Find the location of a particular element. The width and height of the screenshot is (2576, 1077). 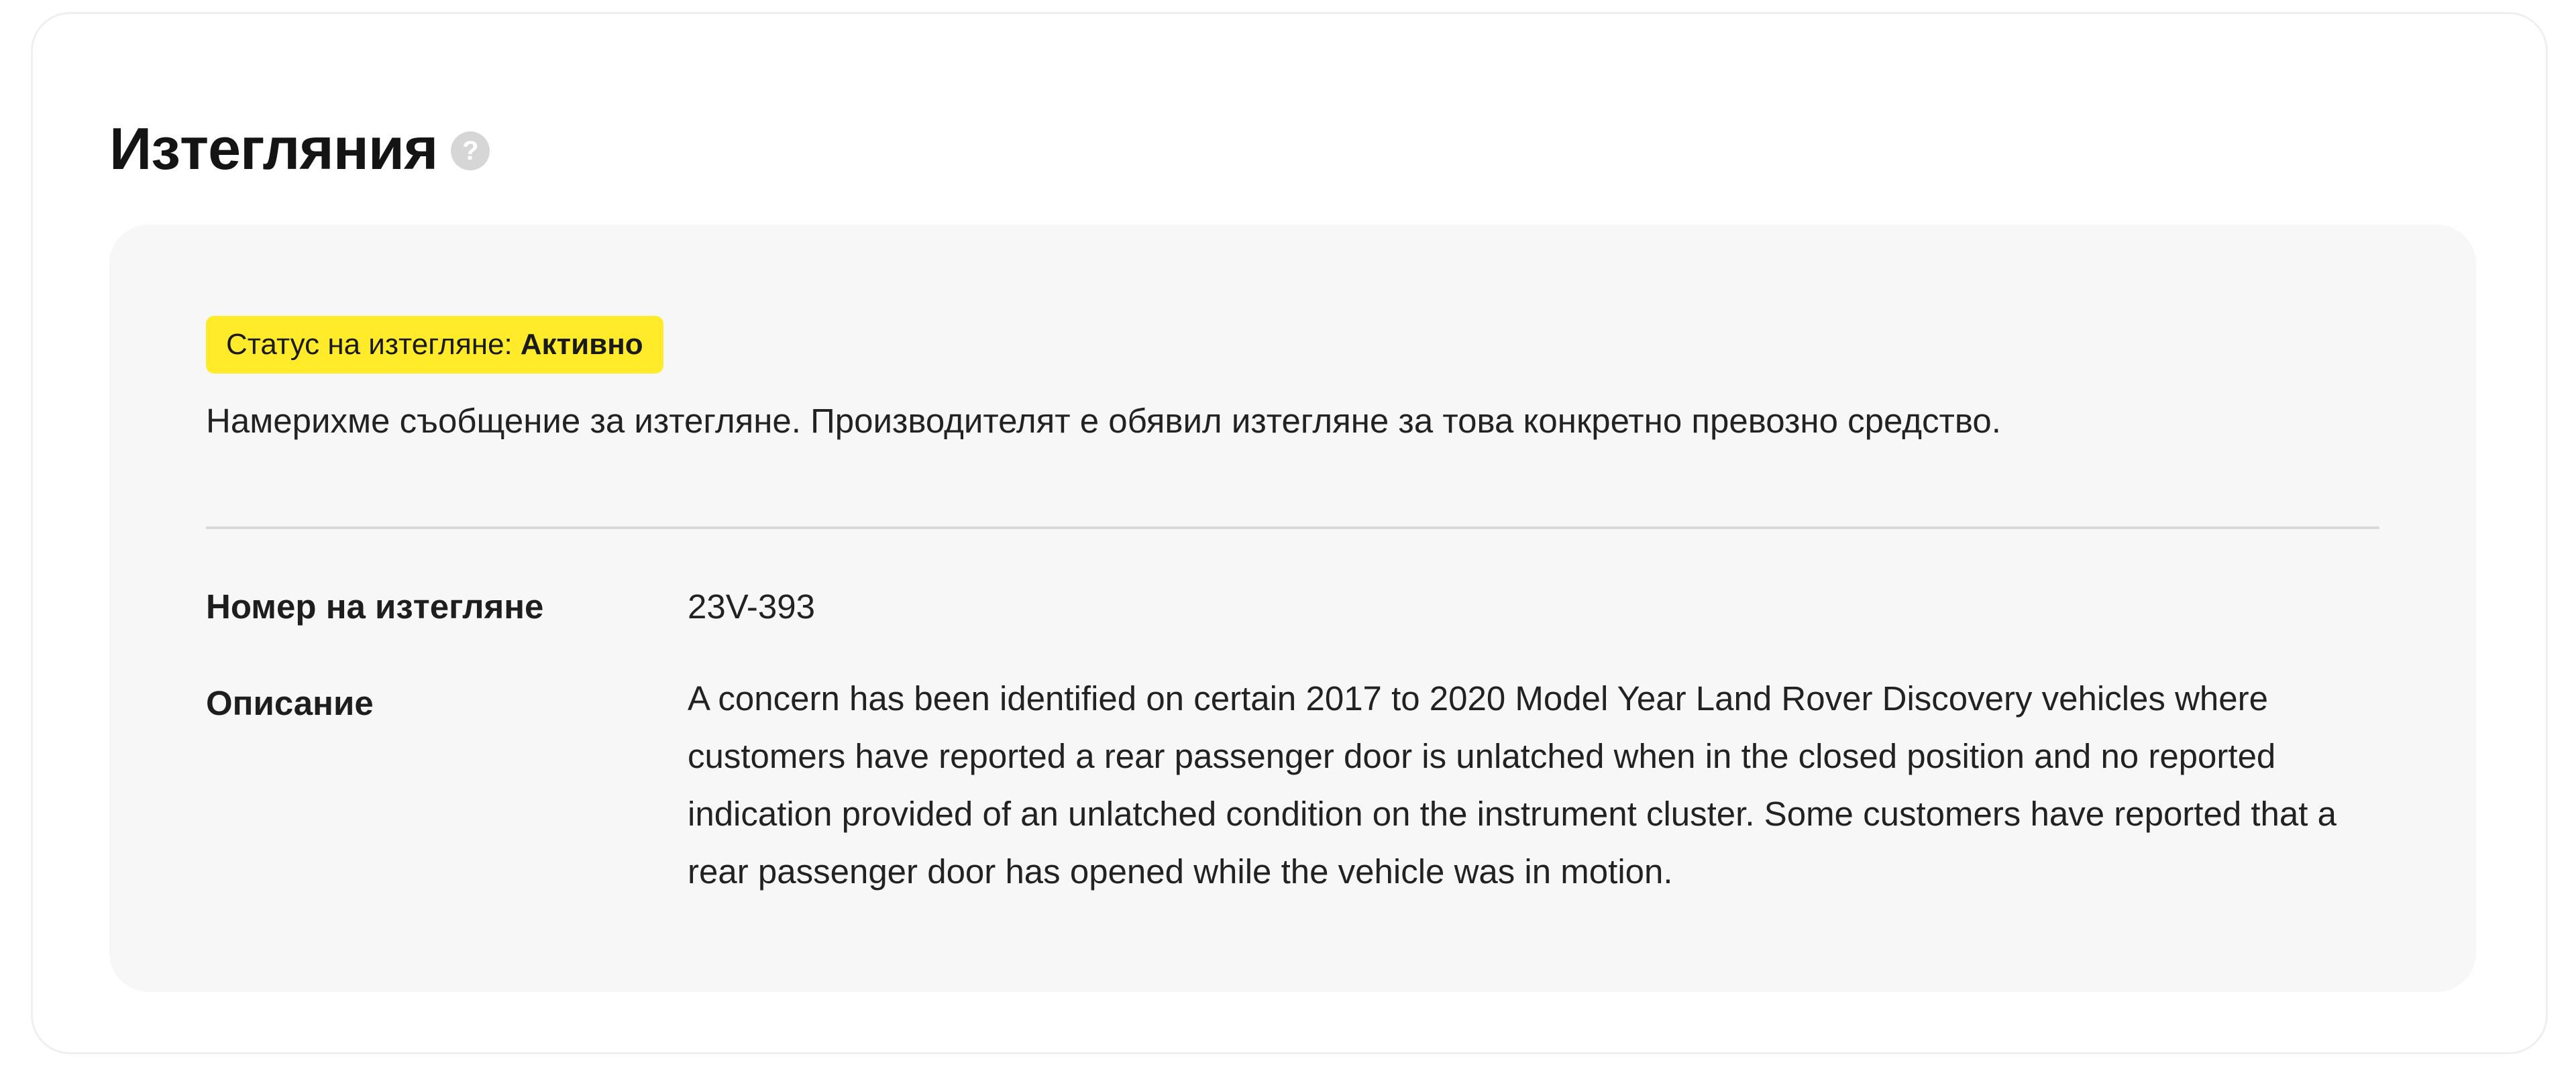

status-badge: Статус на изтегляне: Активно is located at coordinates (434, 345).